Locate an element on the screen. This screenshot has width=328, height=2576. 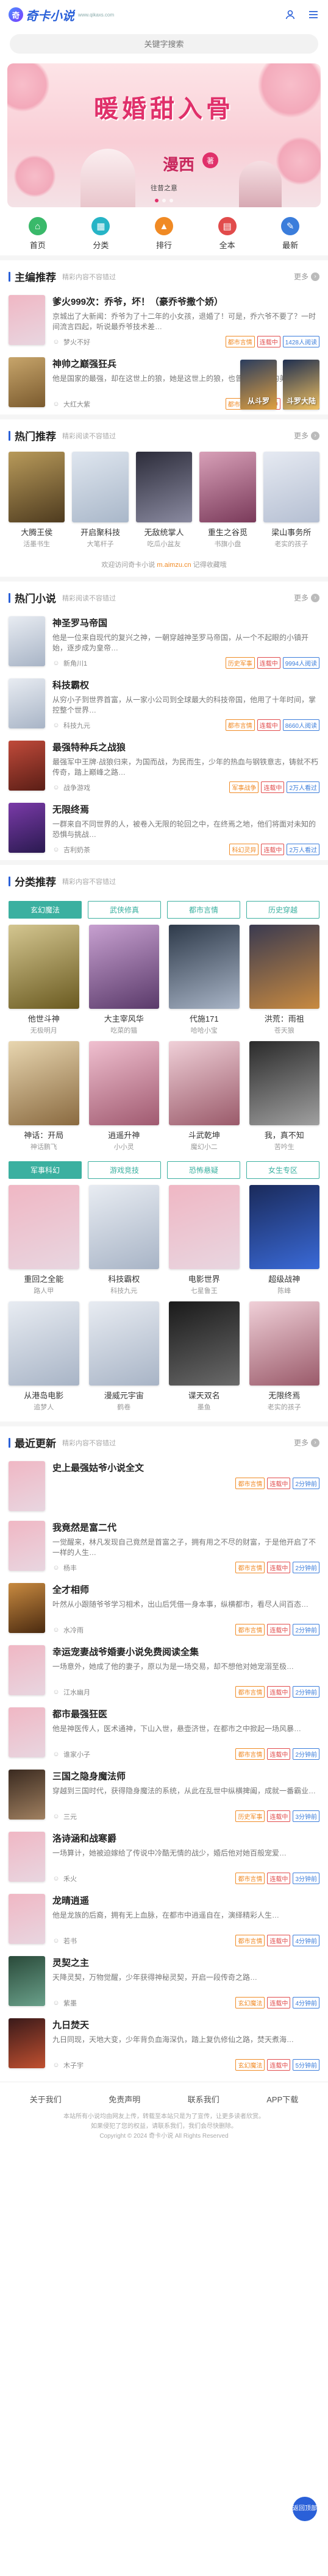
nav-item-2: ▲ 排行 is located at coordinates (164, 234).